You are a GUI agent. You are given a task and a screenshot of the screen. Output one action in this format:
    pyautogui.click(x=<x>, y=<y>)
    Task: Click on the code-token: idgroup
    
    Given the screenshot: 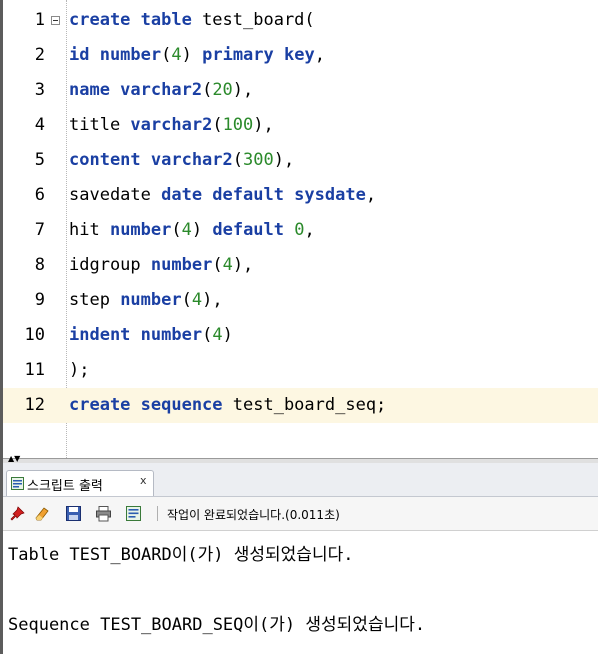 What is the action you would take?
    pyautogui.click(x=110, y=265)
    